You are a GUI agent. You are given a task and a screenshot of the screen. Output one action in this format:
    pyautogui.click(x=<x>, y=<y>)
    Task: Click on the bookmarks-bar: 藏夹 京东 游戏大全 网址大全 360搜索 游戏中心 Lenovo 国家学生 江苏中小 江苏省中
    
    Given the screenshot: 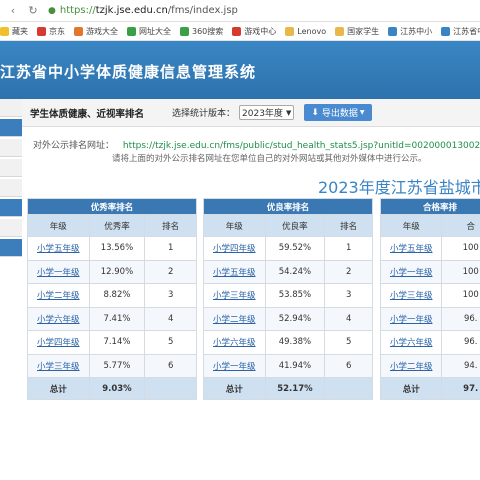 What is the action you would take?
    pyautogui.click(x=240, y=31)
    